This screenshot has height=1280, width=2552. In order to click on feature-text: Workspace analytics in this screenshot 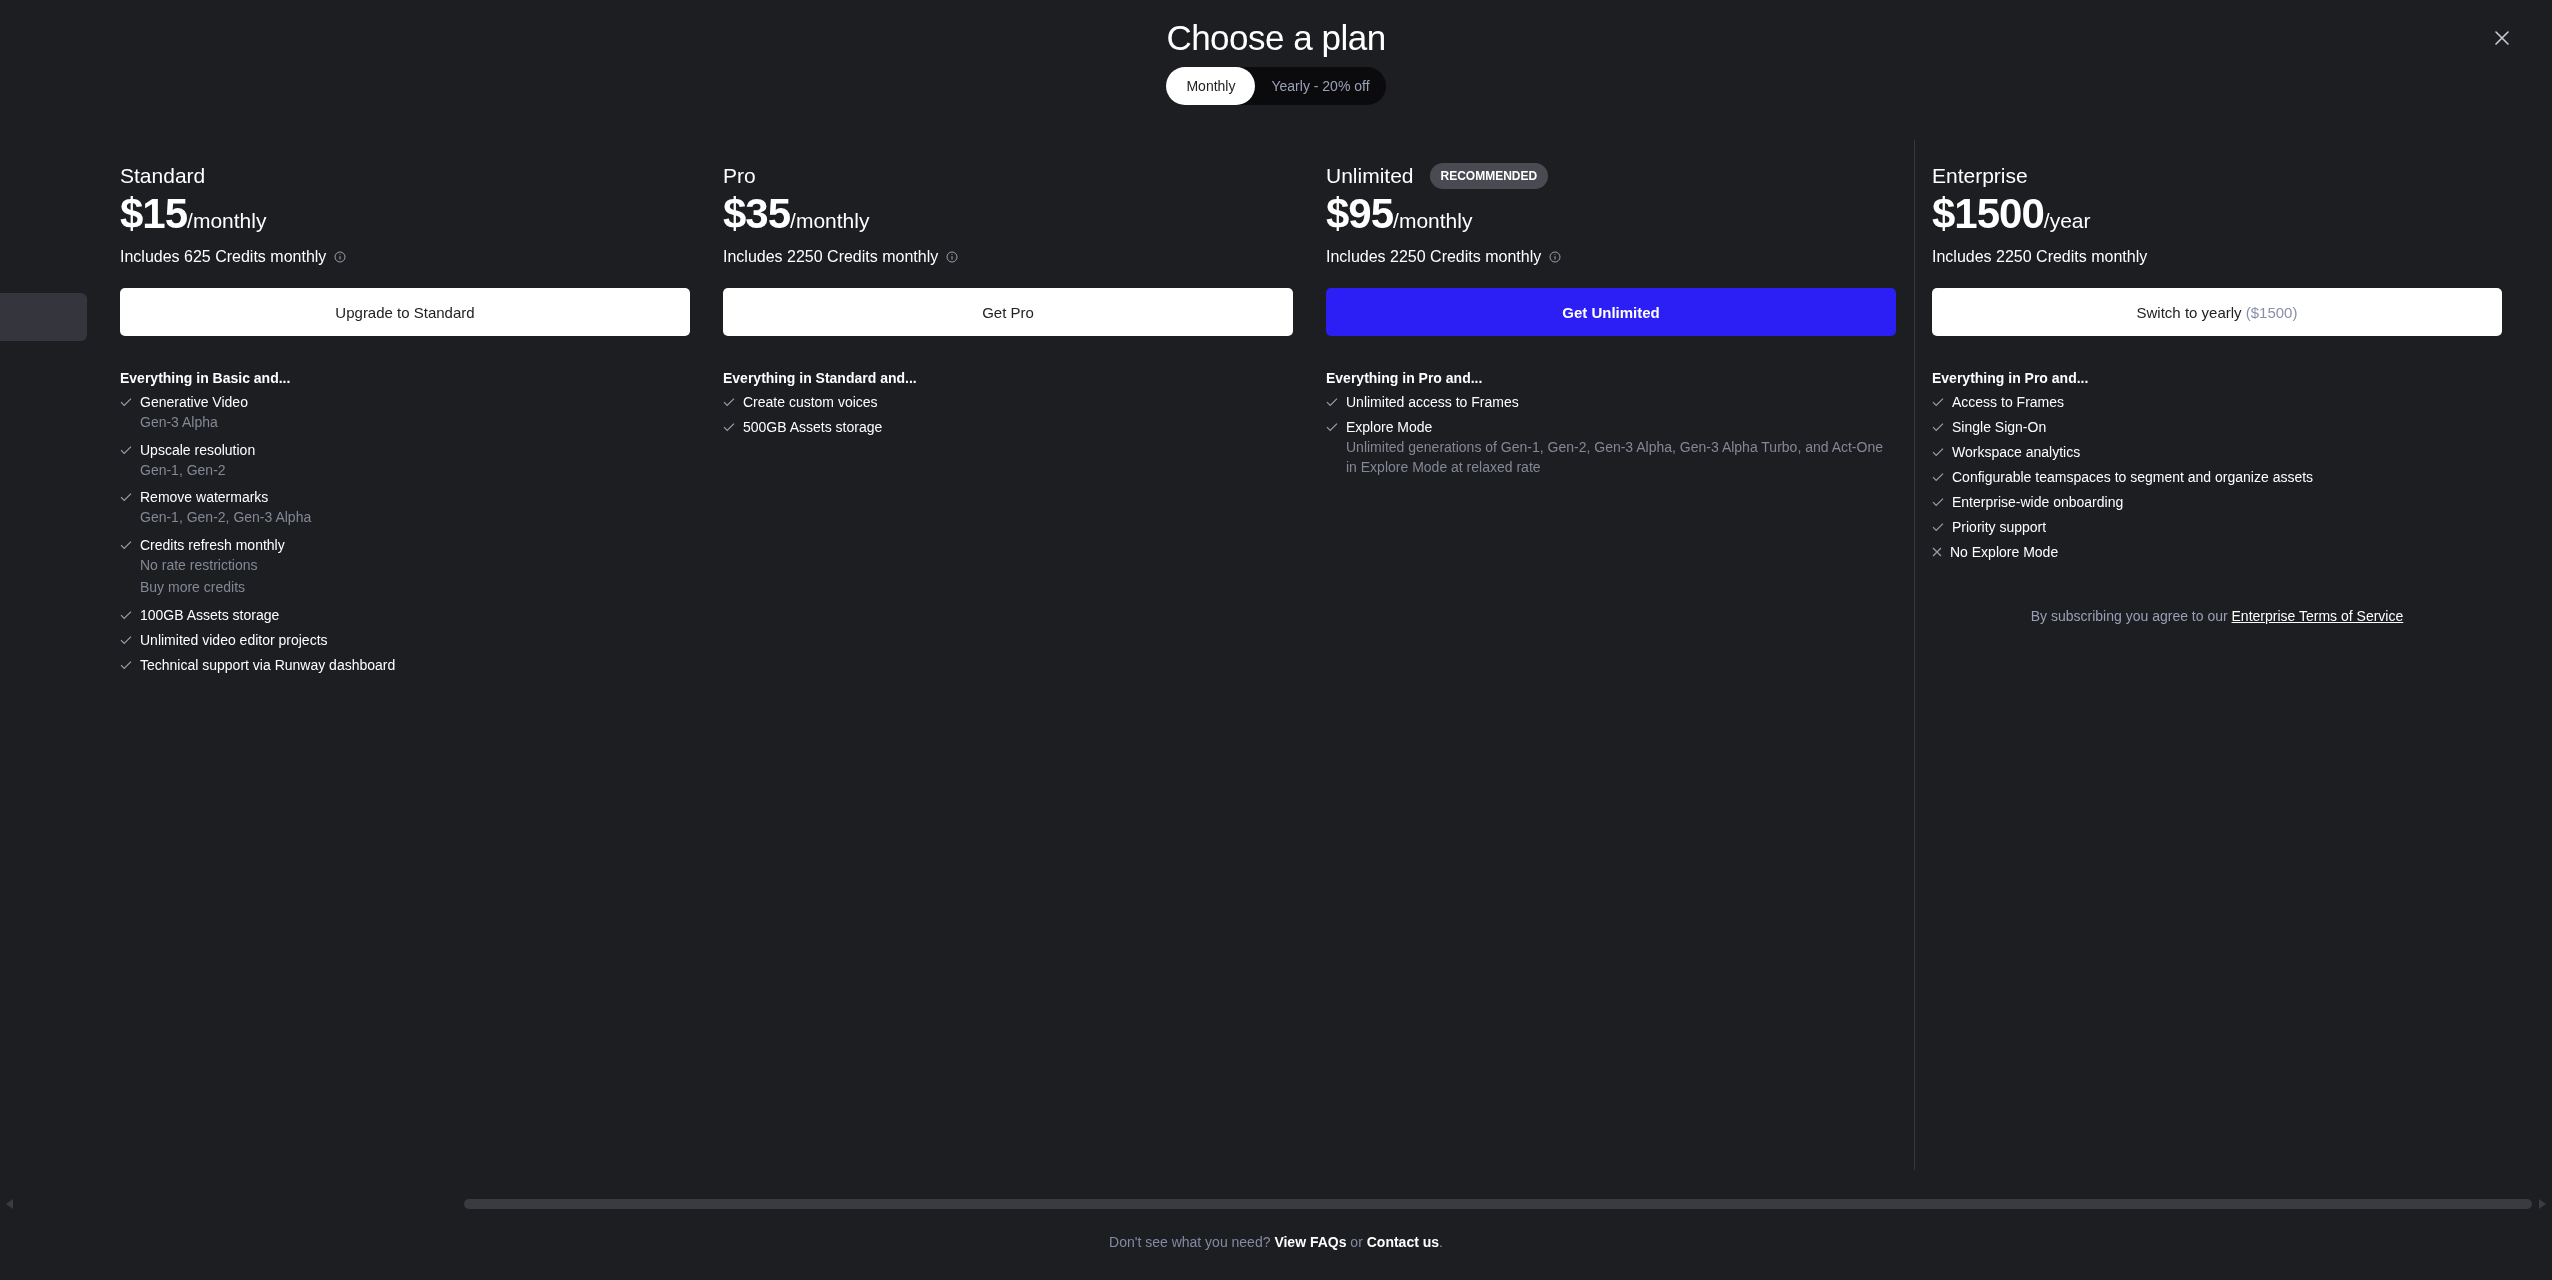, I will do `click(2016, 452)`.